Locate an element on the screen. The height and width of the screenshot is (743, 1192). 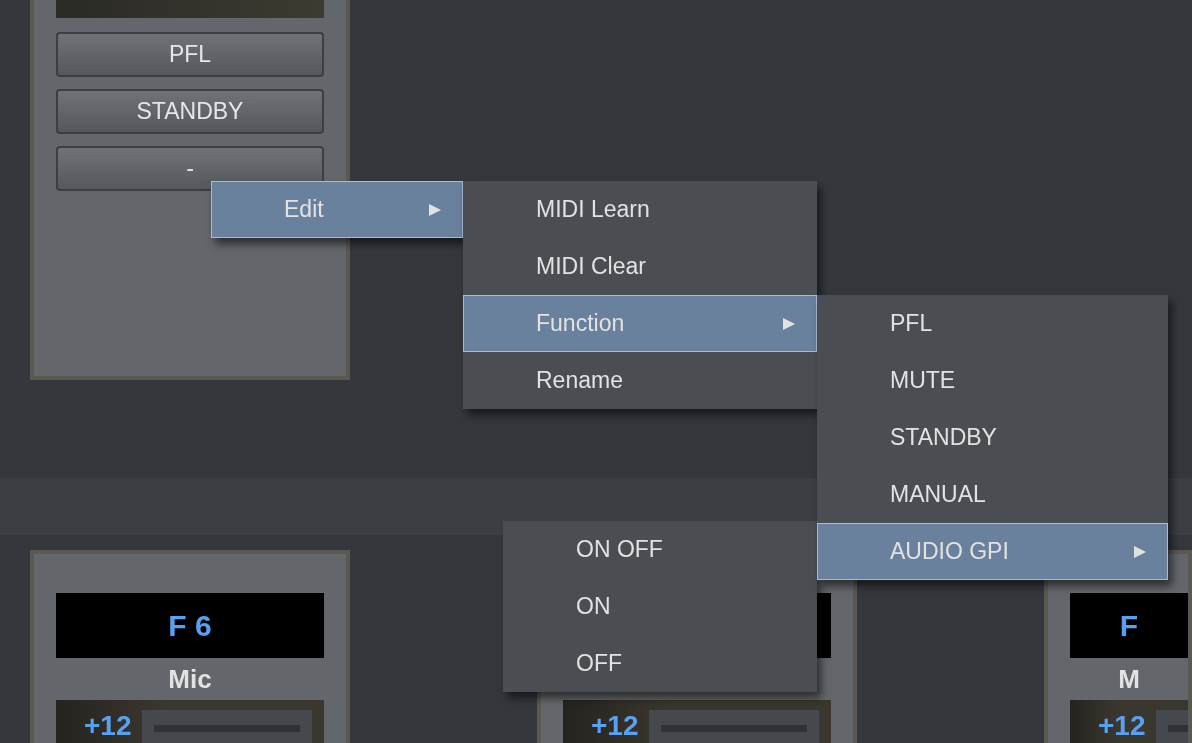
channel-name: Mic is located at coordinates (190, 679).